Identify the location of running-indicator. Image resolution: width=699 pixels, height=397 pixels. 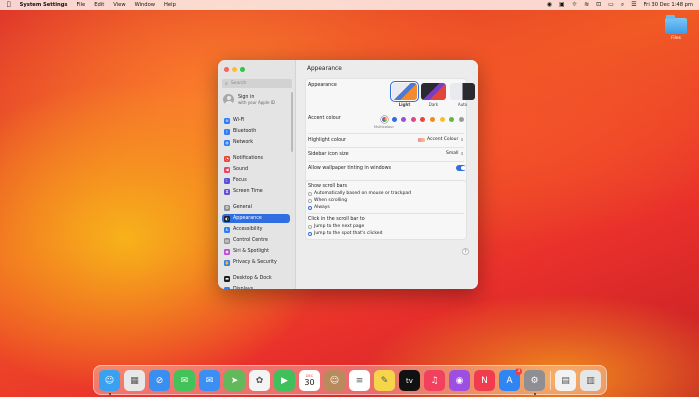
(109, 394).